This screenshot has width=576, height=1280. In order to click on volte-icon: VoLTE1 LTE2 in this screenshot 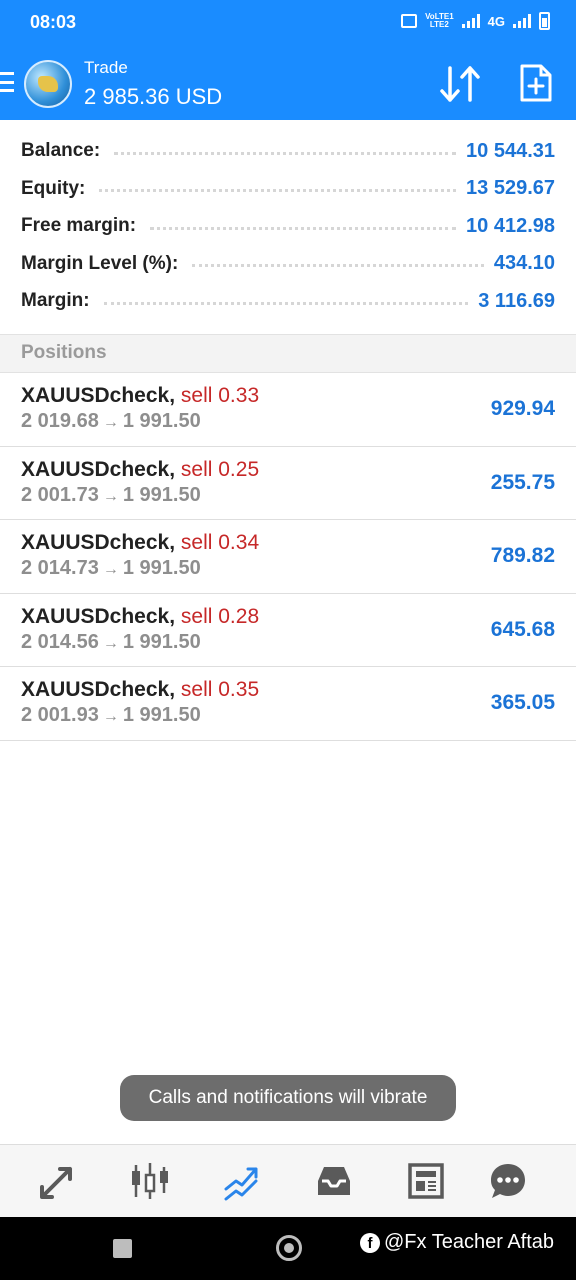, I will do `click(439, 21)`.